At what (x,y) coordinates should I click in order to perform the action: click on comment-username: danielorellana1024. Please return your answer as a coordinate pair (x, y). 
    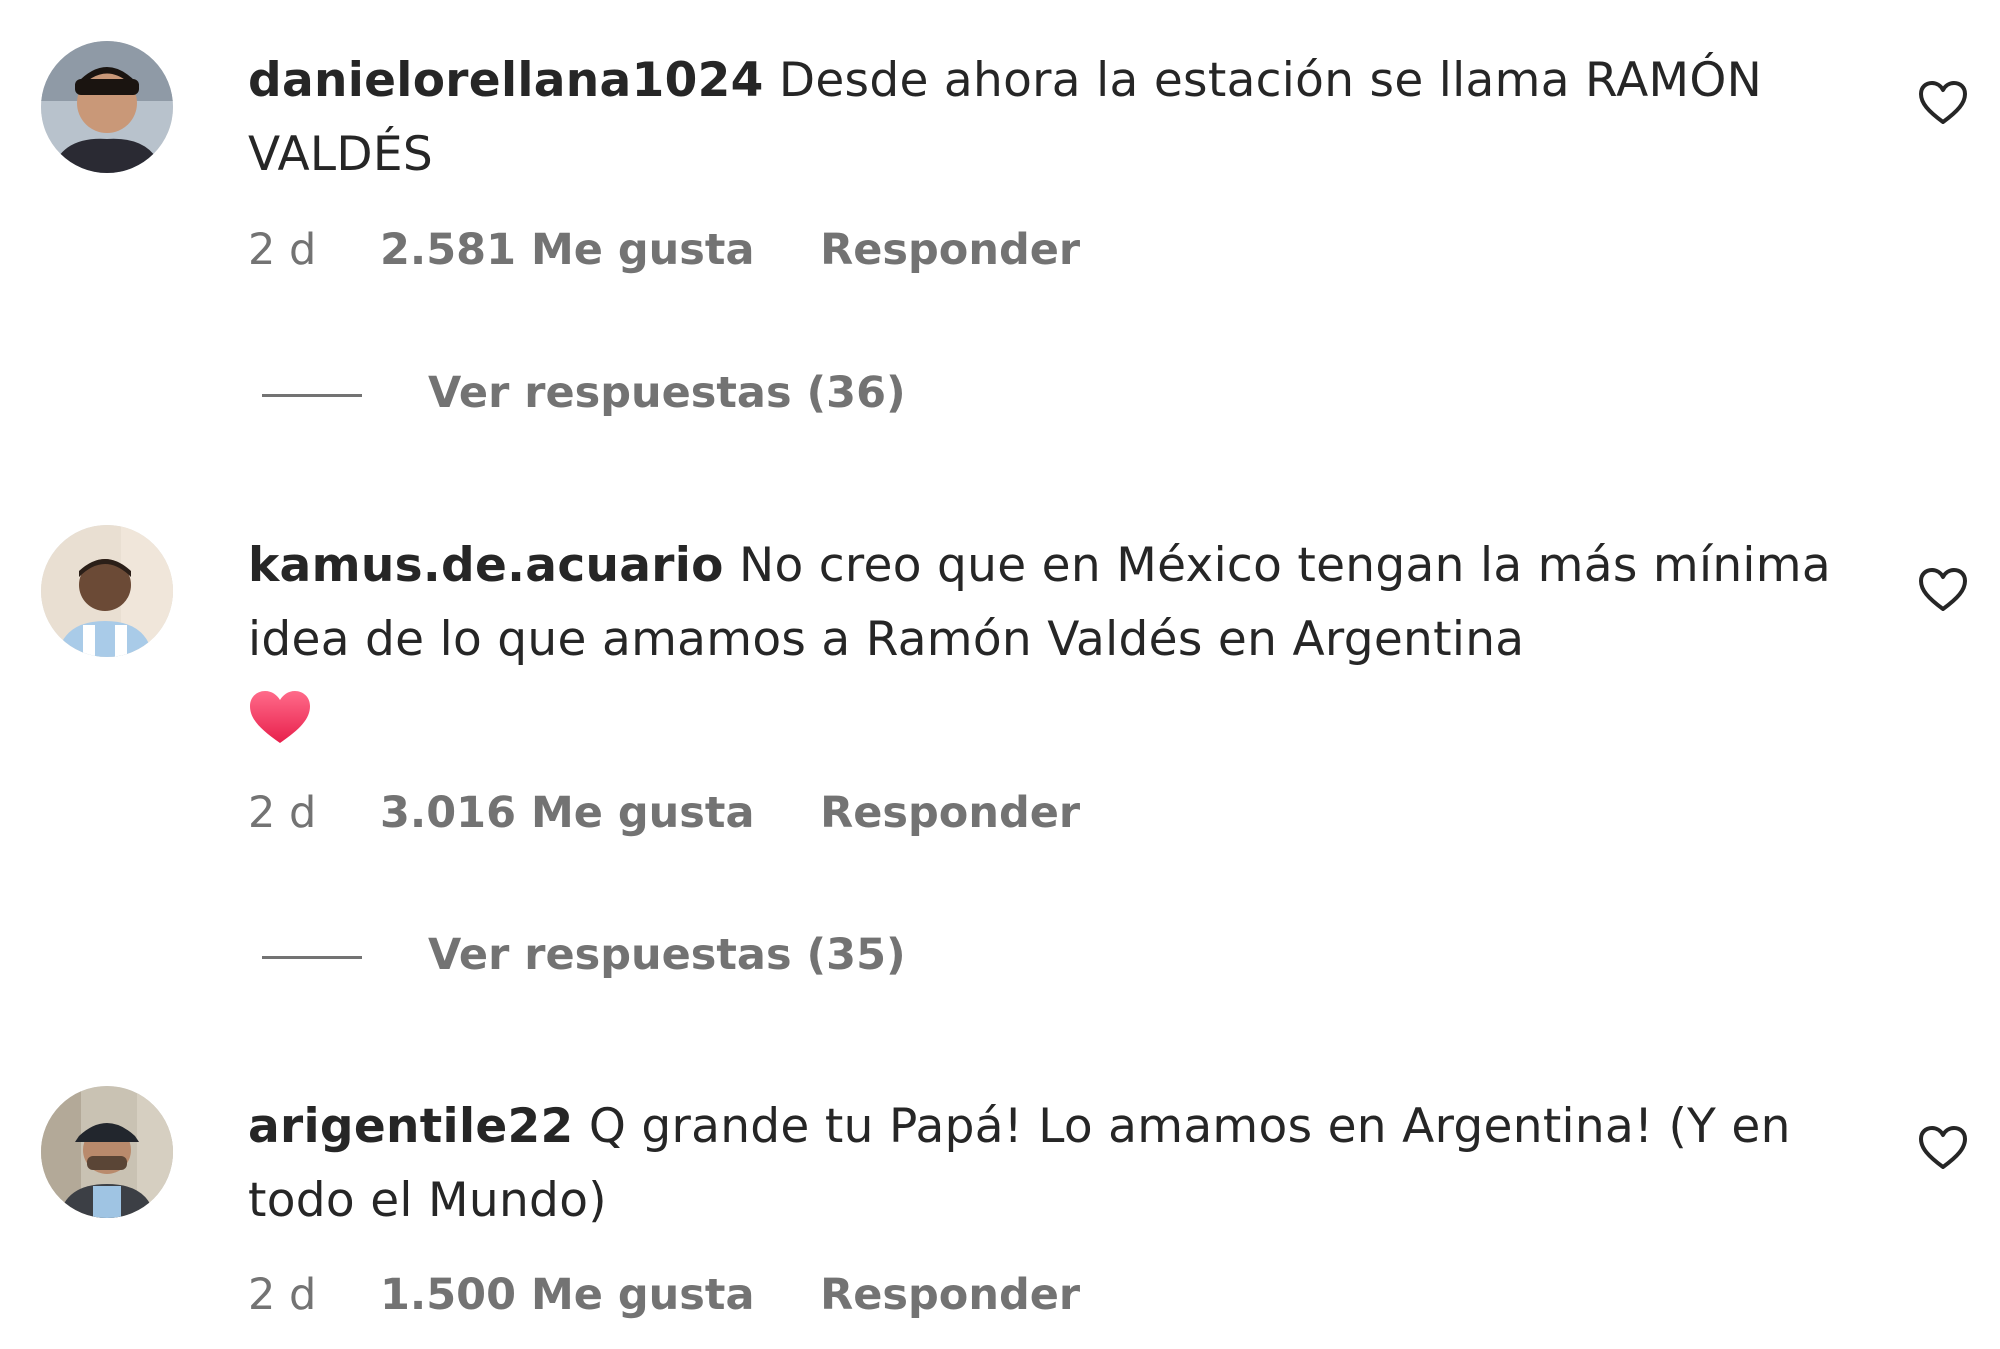
    Looking at the image, I should click on (506, 80).